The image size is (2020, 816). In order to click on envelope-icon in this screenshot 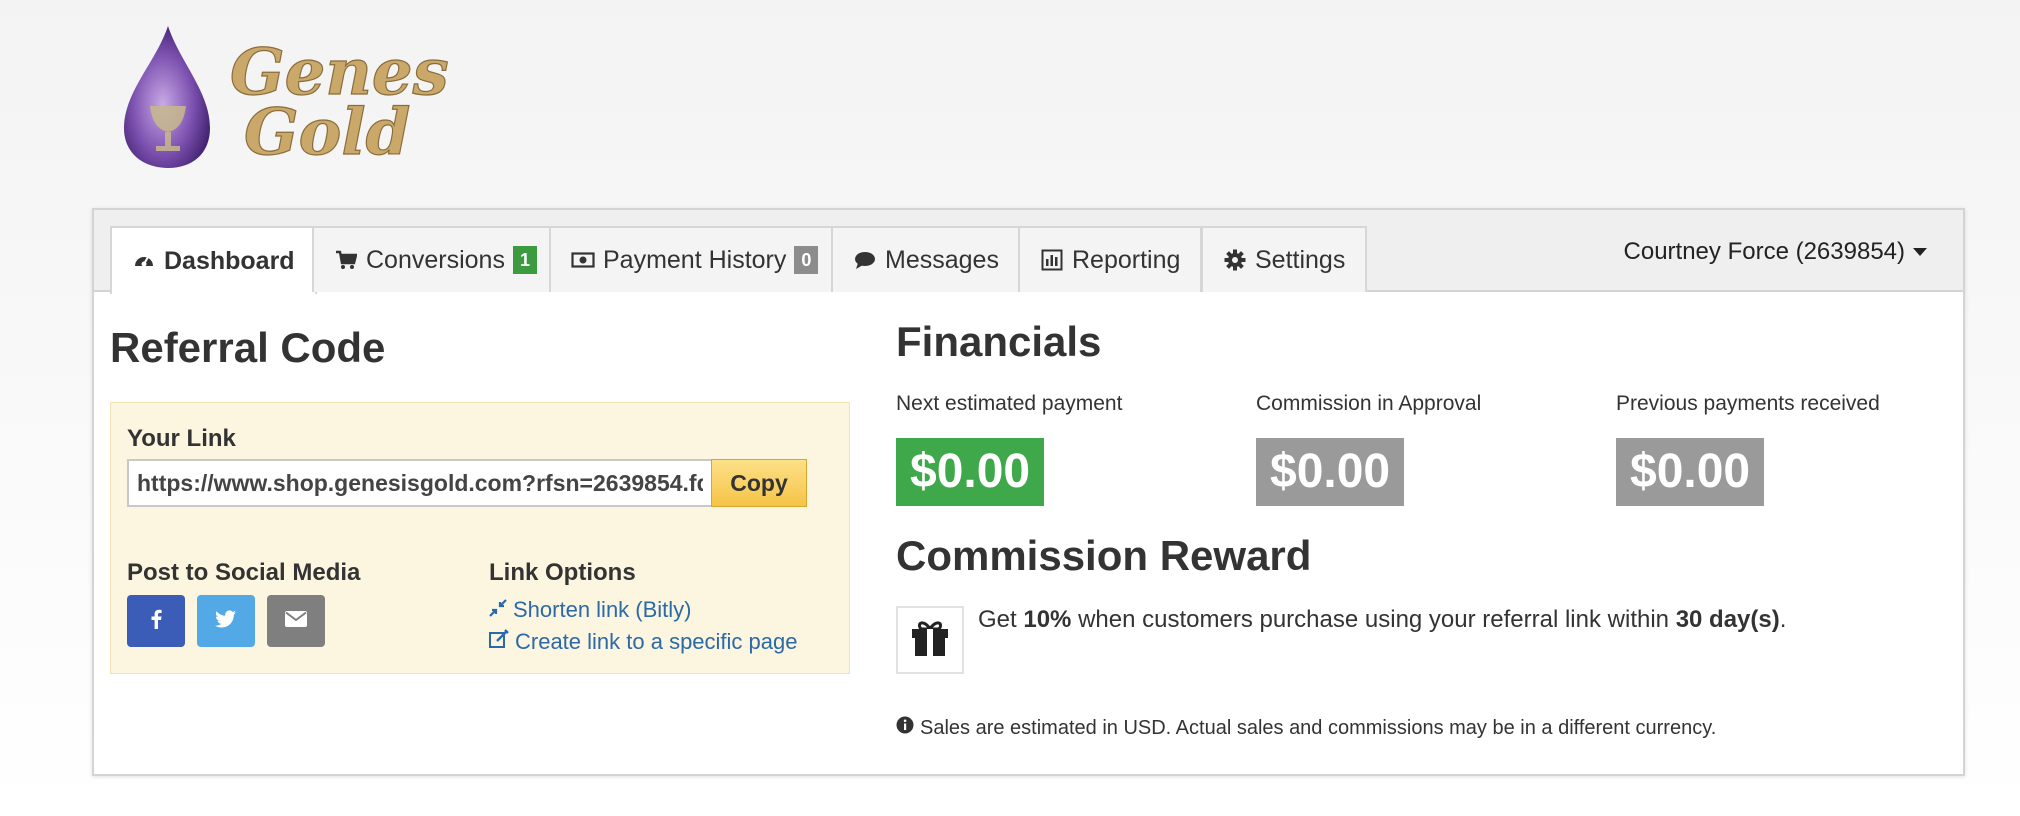, I will do `click(296, 621)`.